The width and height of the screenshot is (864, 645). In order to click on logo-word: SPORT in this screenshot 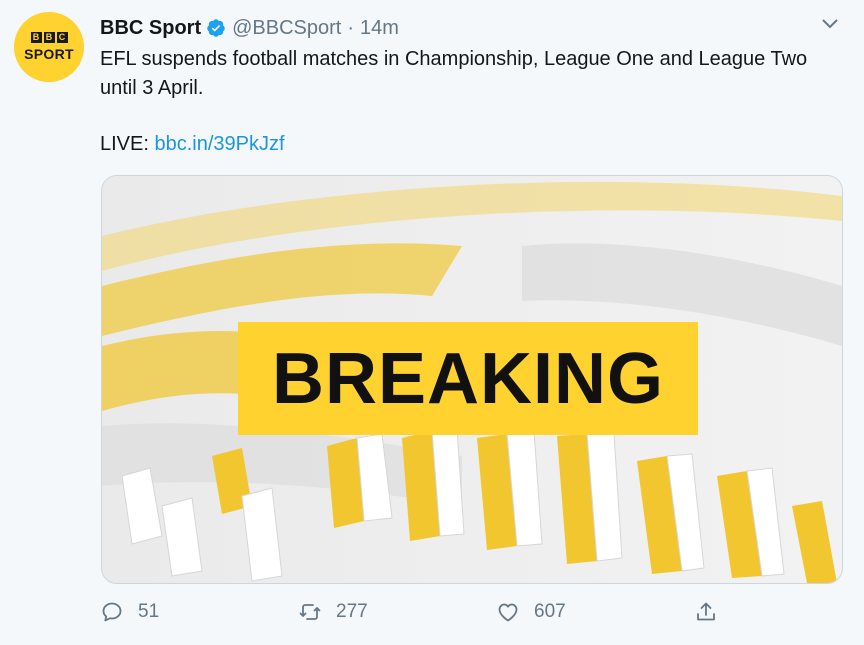, I will do `click(49, 54)`.